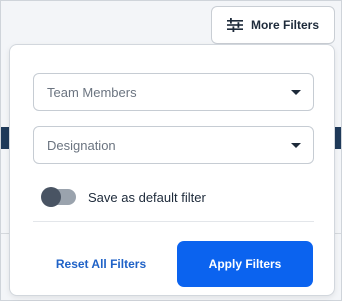  What do you see at coordinates (5, 138) in the screenshot?
I see `background-header-strip` at bounding box center [5, 138].